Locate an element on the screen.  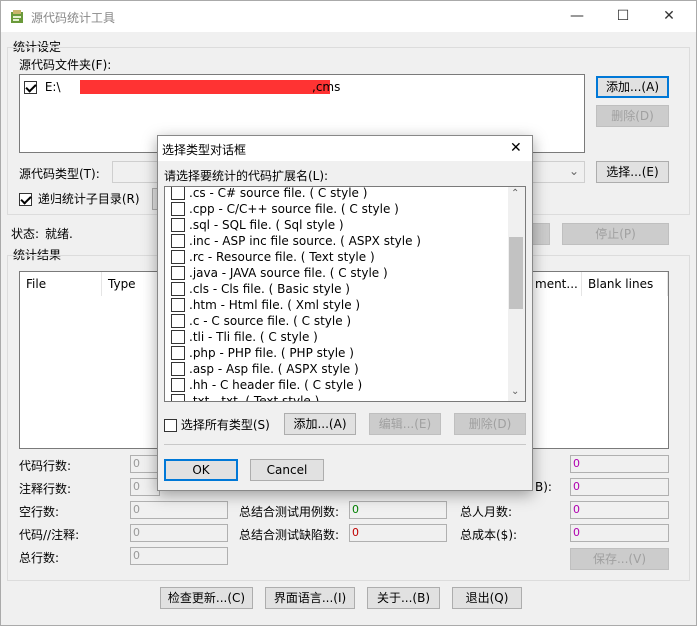
folder-prefix: E:\ is located at coordinates (52, 87).